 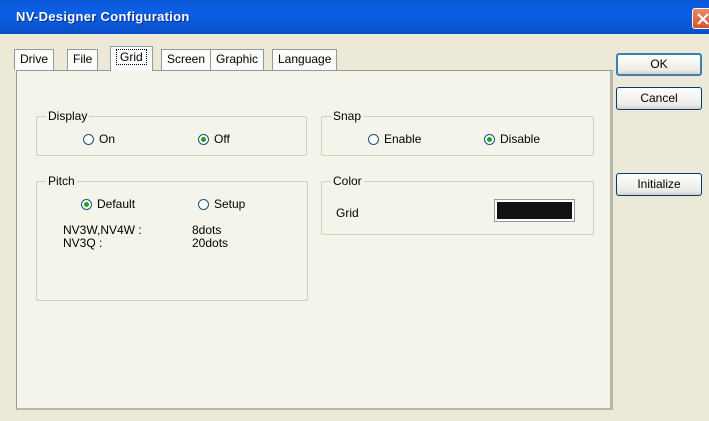 I want to click on pitch-setup-radio: Setup, so click(x=221, y=204).